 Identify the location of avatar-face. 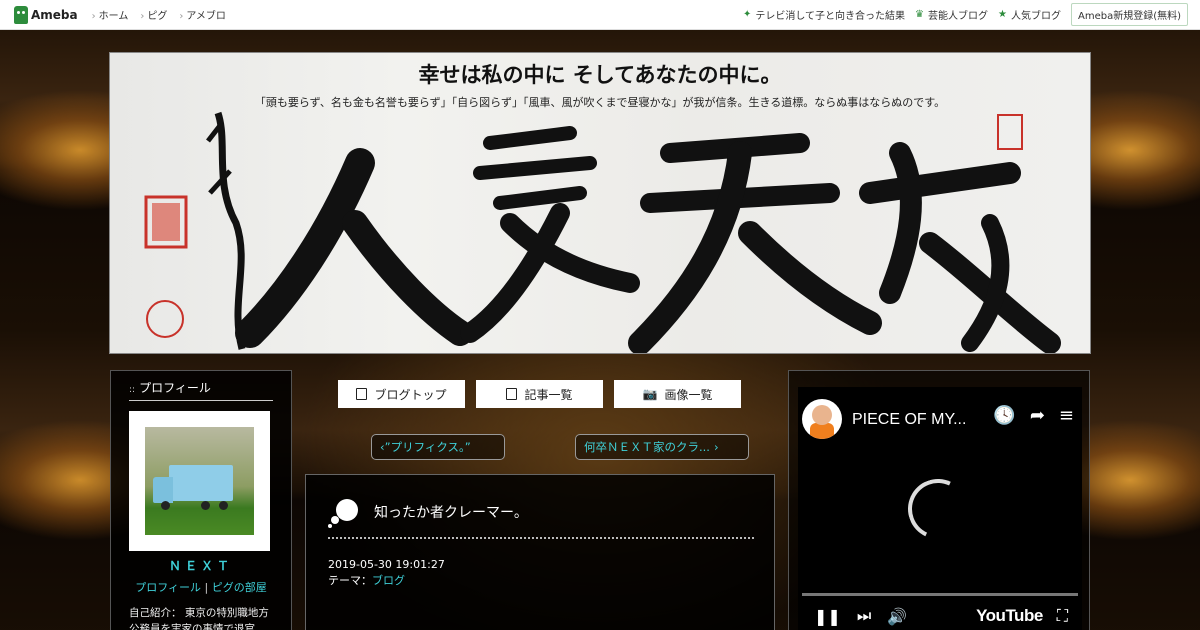
(822, 415).